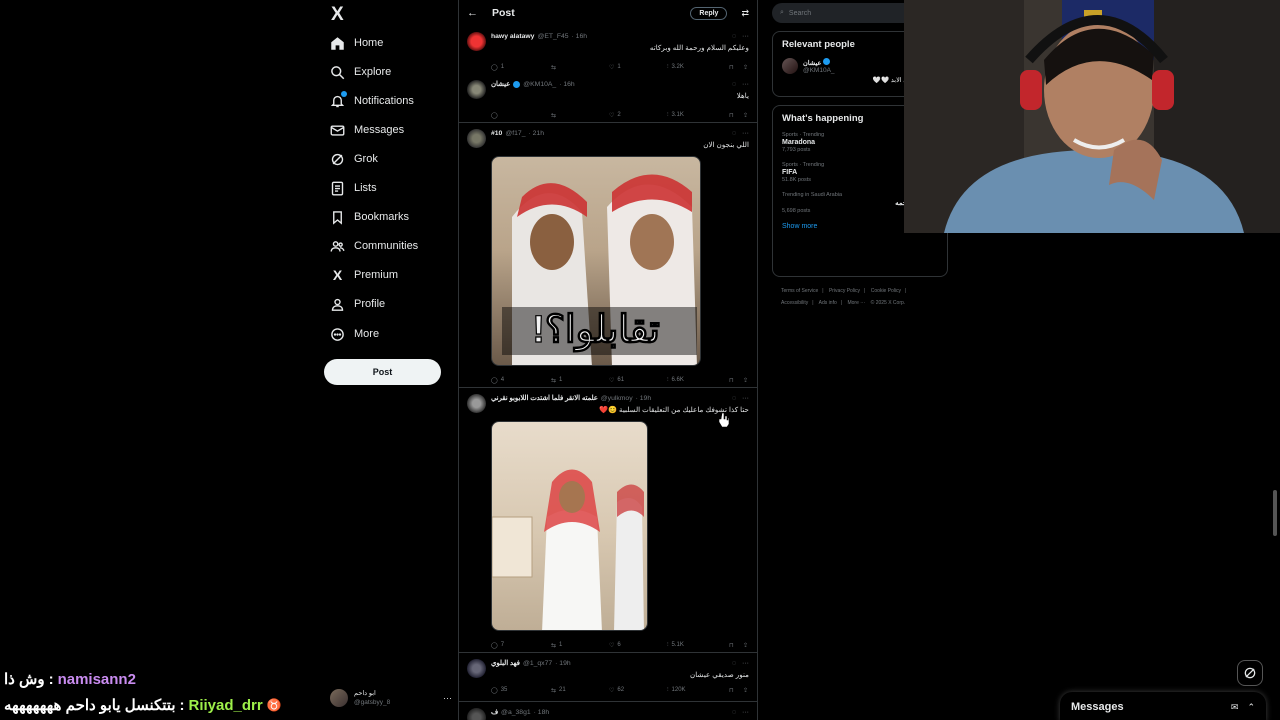 Image resolution: width=1280 pixels, height=720 pixels. Describe the element at coordinates (1163, 706) in the screenshot. I see `messages-drawer: Messages ✉ ⌃` at that location.